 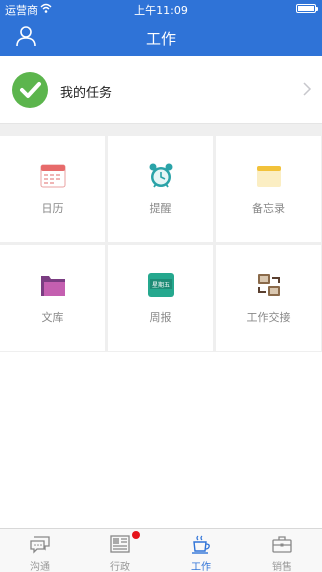 What do you see at coordinates (268, 298) in the screenshot?
I see `grid-item-handover: 工作交接` at bounding box center [268, 298].